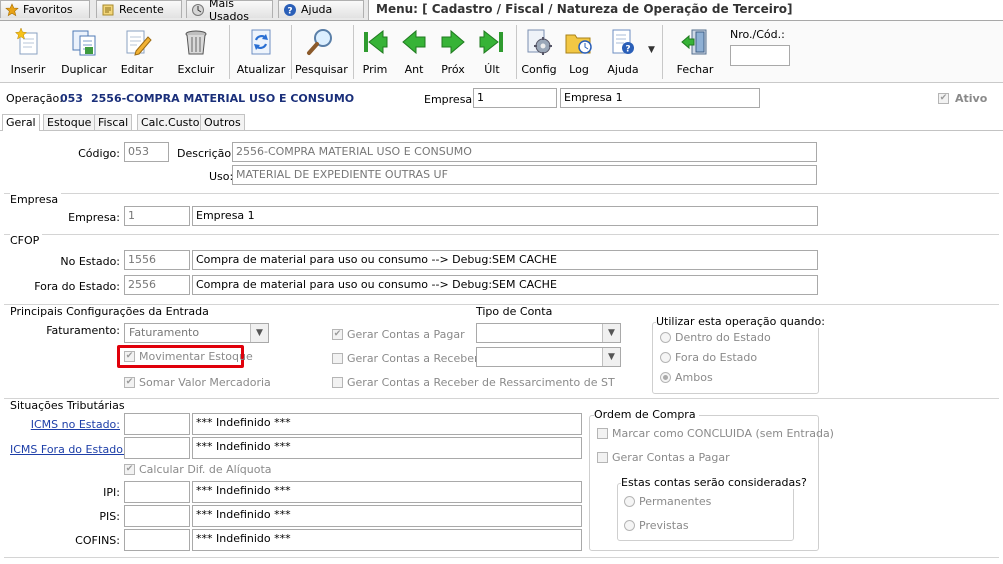 The height and width of the screenshot is (564, 1003). What do you see at coordinates (539, 42) in the screenshot?
I see `gear-icon` at bounding box center [539, 42].